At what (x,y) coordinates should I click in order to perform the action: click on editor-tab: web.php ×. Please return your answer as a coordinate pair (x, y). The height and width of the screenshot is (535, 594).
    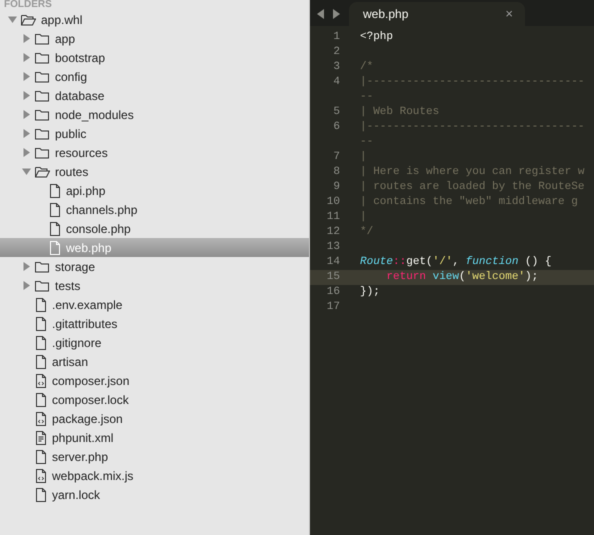
    Looking at the image, I should click on (437, 14).